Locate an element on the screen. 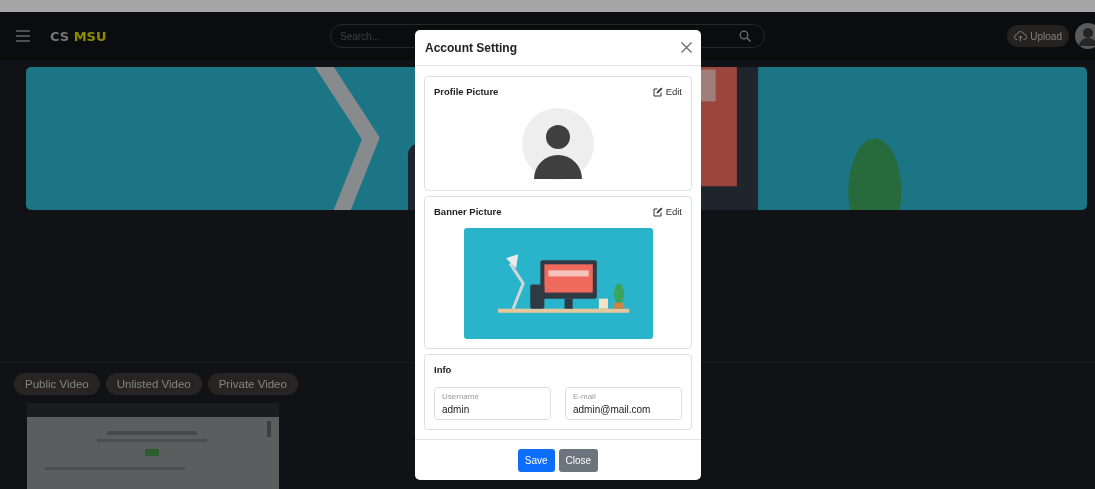  section-title: Profile Picture is located at coordinates (466, 91).